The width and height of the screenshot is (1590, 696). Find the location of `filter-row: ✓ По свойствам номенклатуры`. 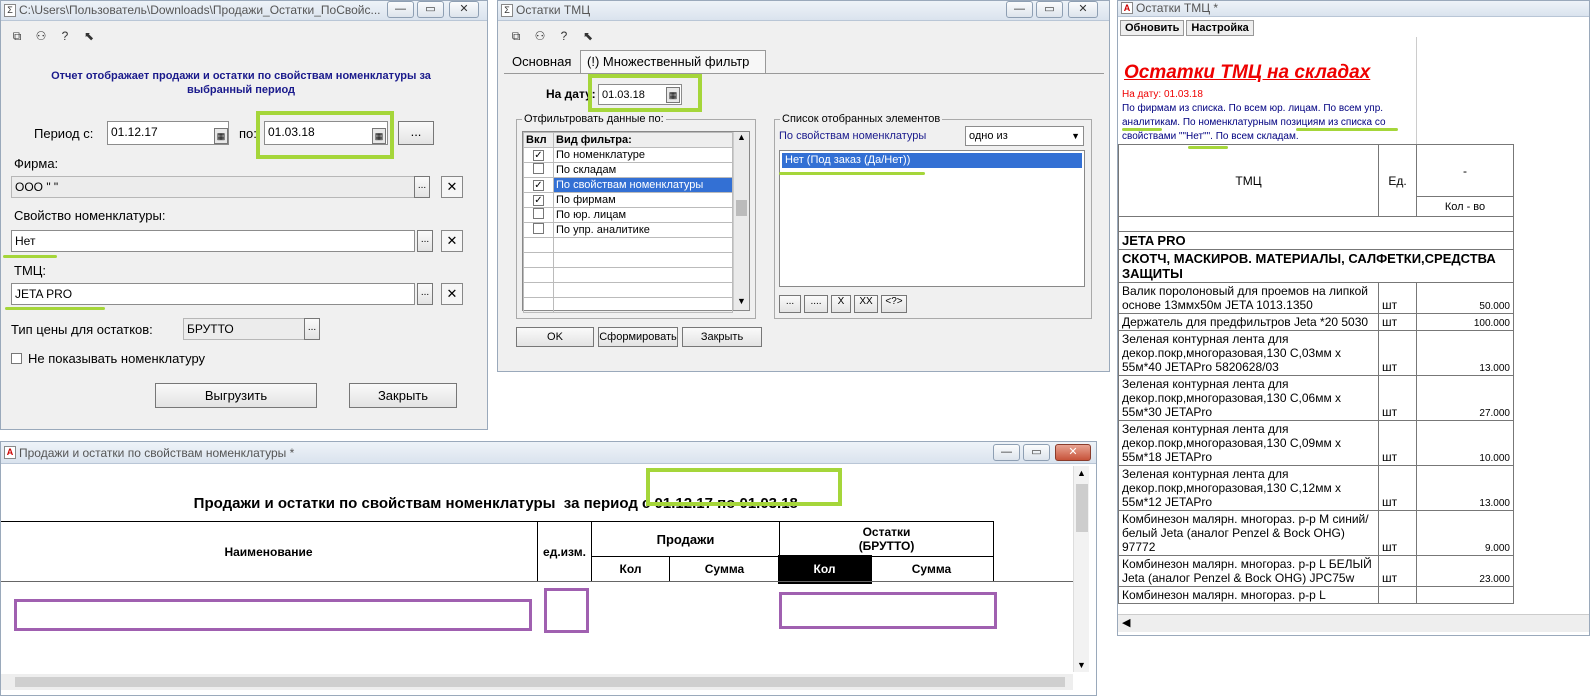

filter-row: ✓ По свойствам номенклатуры is located at coordinates (628, 185).